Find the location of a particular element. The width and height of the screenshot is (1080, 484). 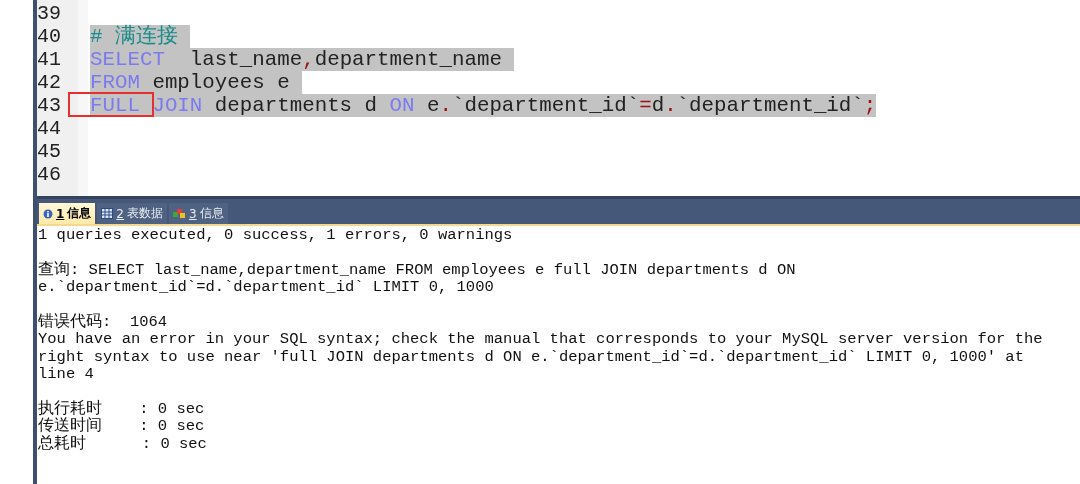

message-line: 1 queries executed, 0 success, 1 errors, 0 warnings is located at coordinates (276, 236).